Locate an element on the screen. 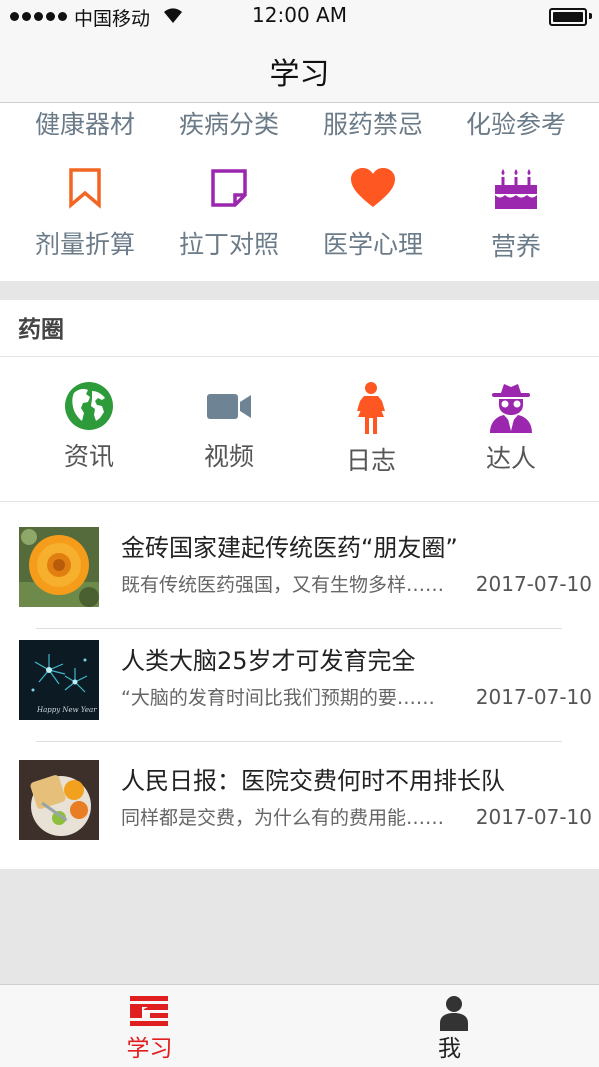  tab-label: 我 is located at coordinates (449, 1049).